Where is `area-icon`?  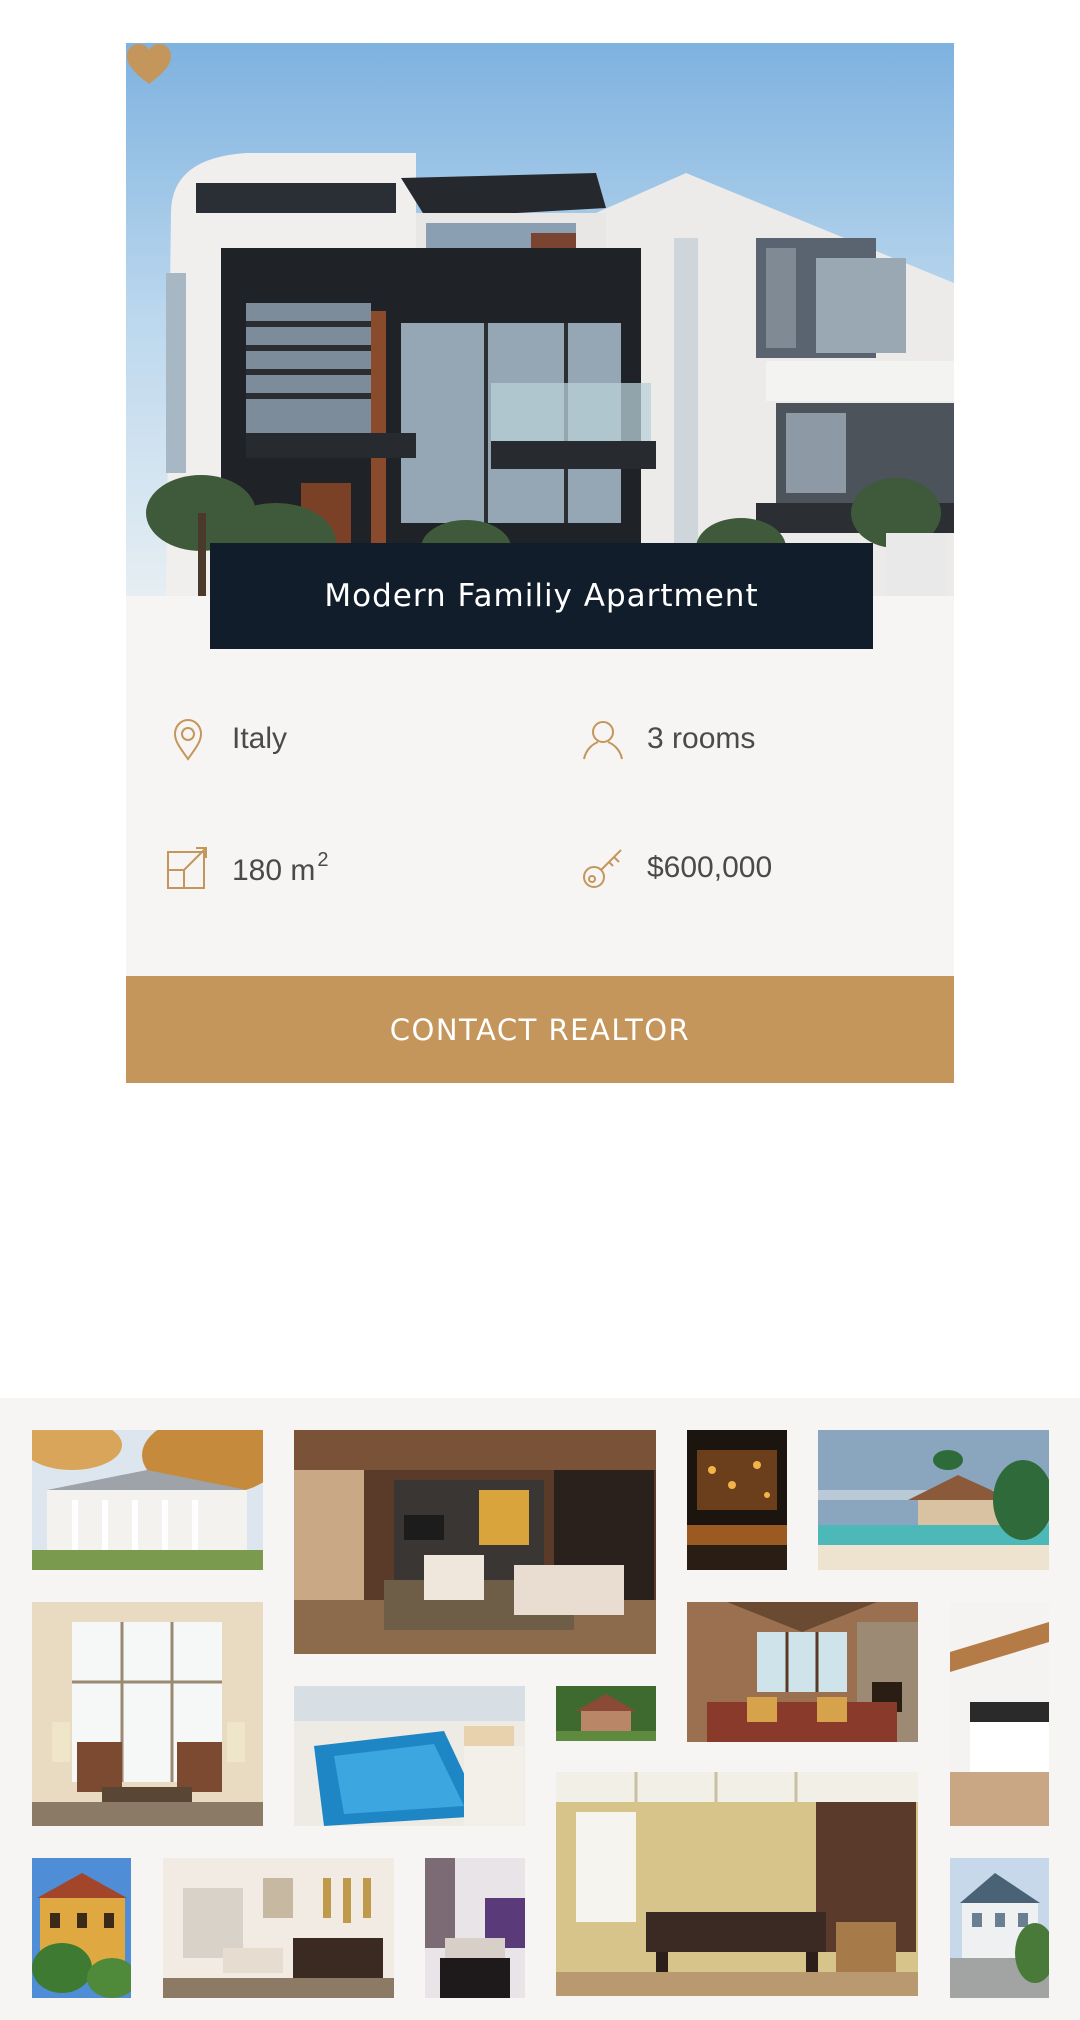 area-icon is located at coordinates (187, 868).